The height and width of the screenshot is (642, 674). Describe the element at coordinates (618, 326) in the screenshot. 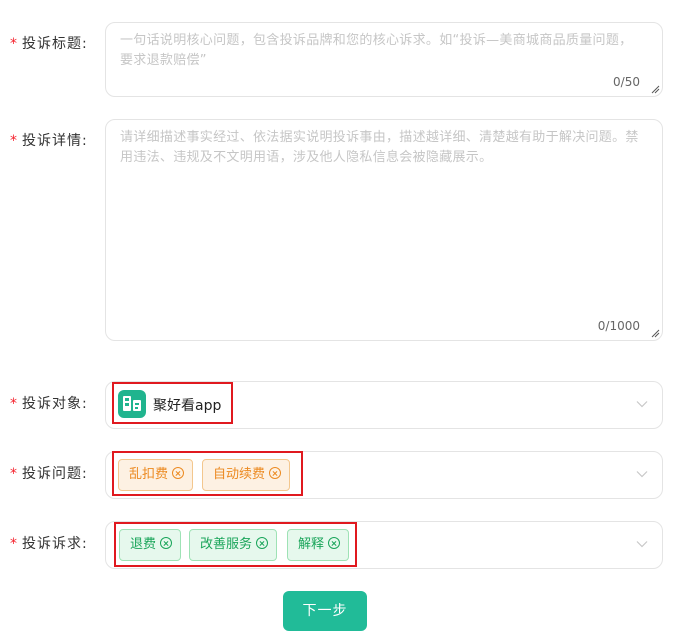

I see `detail-char-counter: 0/1000` at that location.